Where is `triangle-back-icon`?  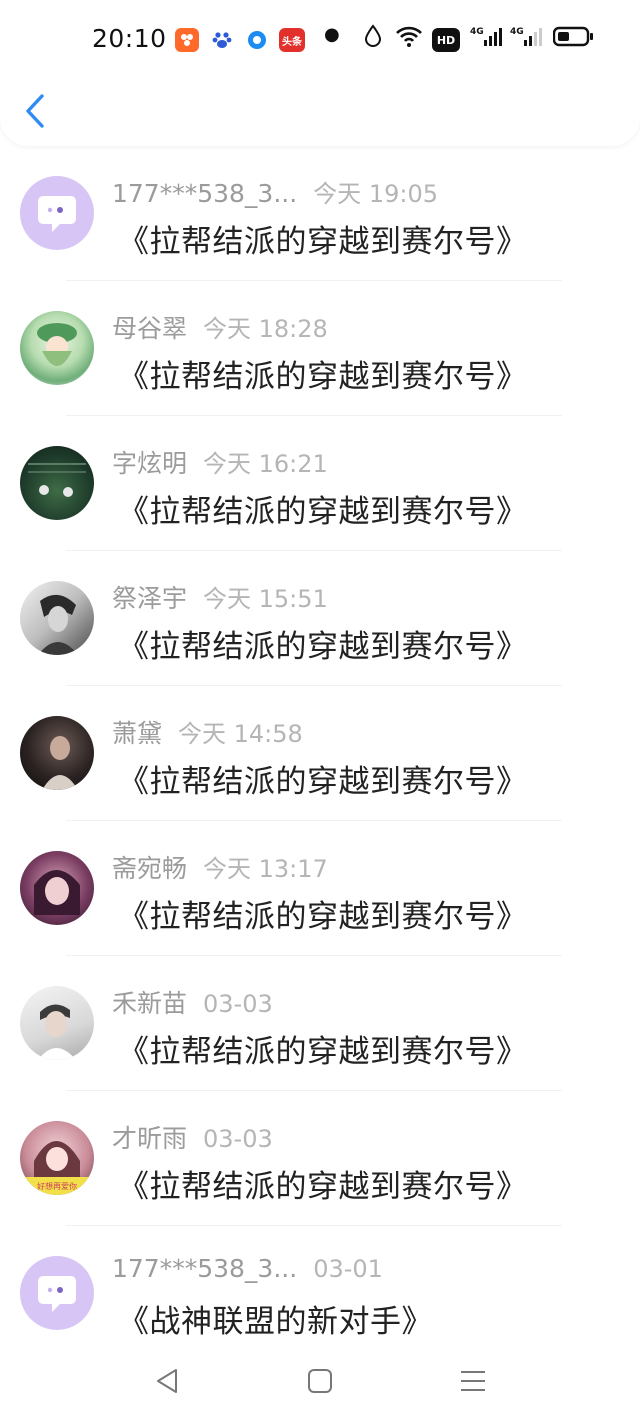 triangle-back-icon is located at coordinates (167, 1381).